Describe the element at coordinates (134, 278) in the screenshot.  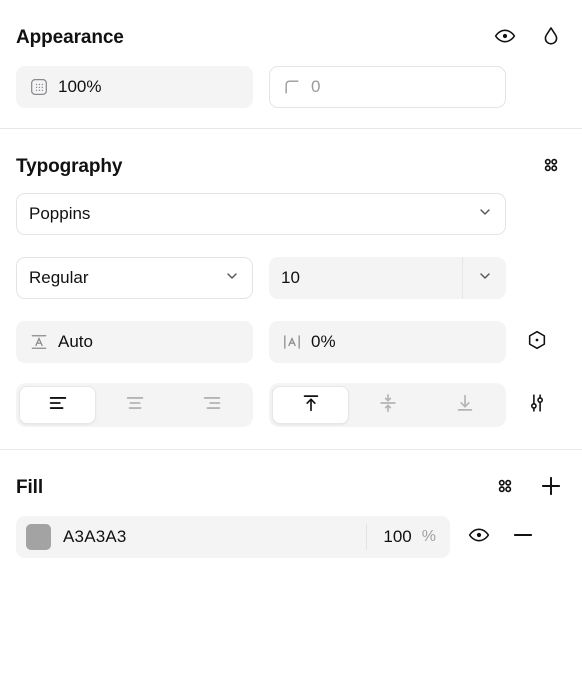
I see `font-weight-select: Regular` at that location.